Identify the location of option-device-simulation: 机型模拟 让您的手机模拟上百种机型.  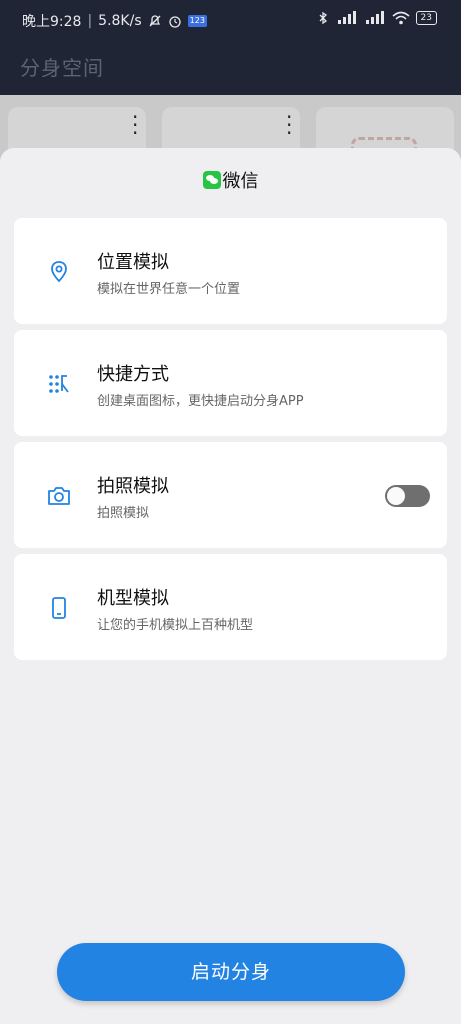
(230, 607).